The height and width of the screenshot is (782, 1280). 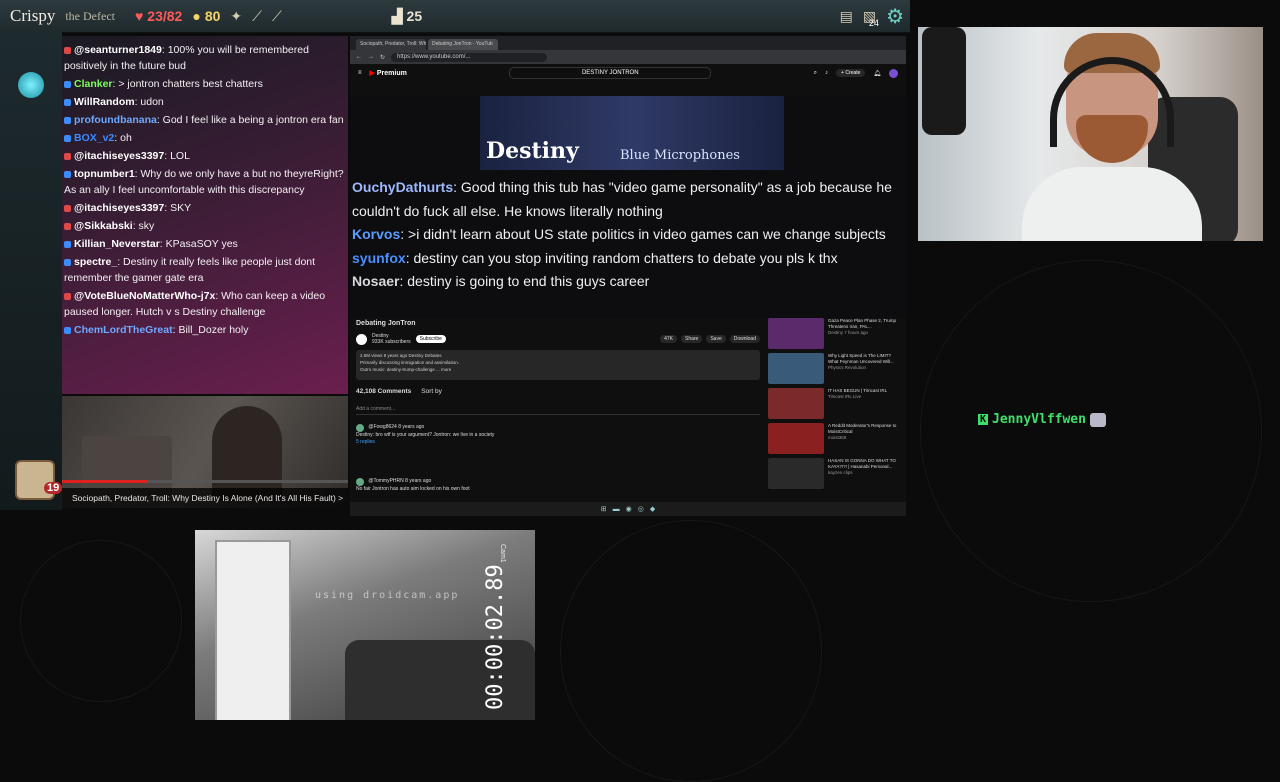 What do you see at coordinates (139, 16) in the screenshot?
I see `heart-icon: ♥` at bounding box center [139, 16].